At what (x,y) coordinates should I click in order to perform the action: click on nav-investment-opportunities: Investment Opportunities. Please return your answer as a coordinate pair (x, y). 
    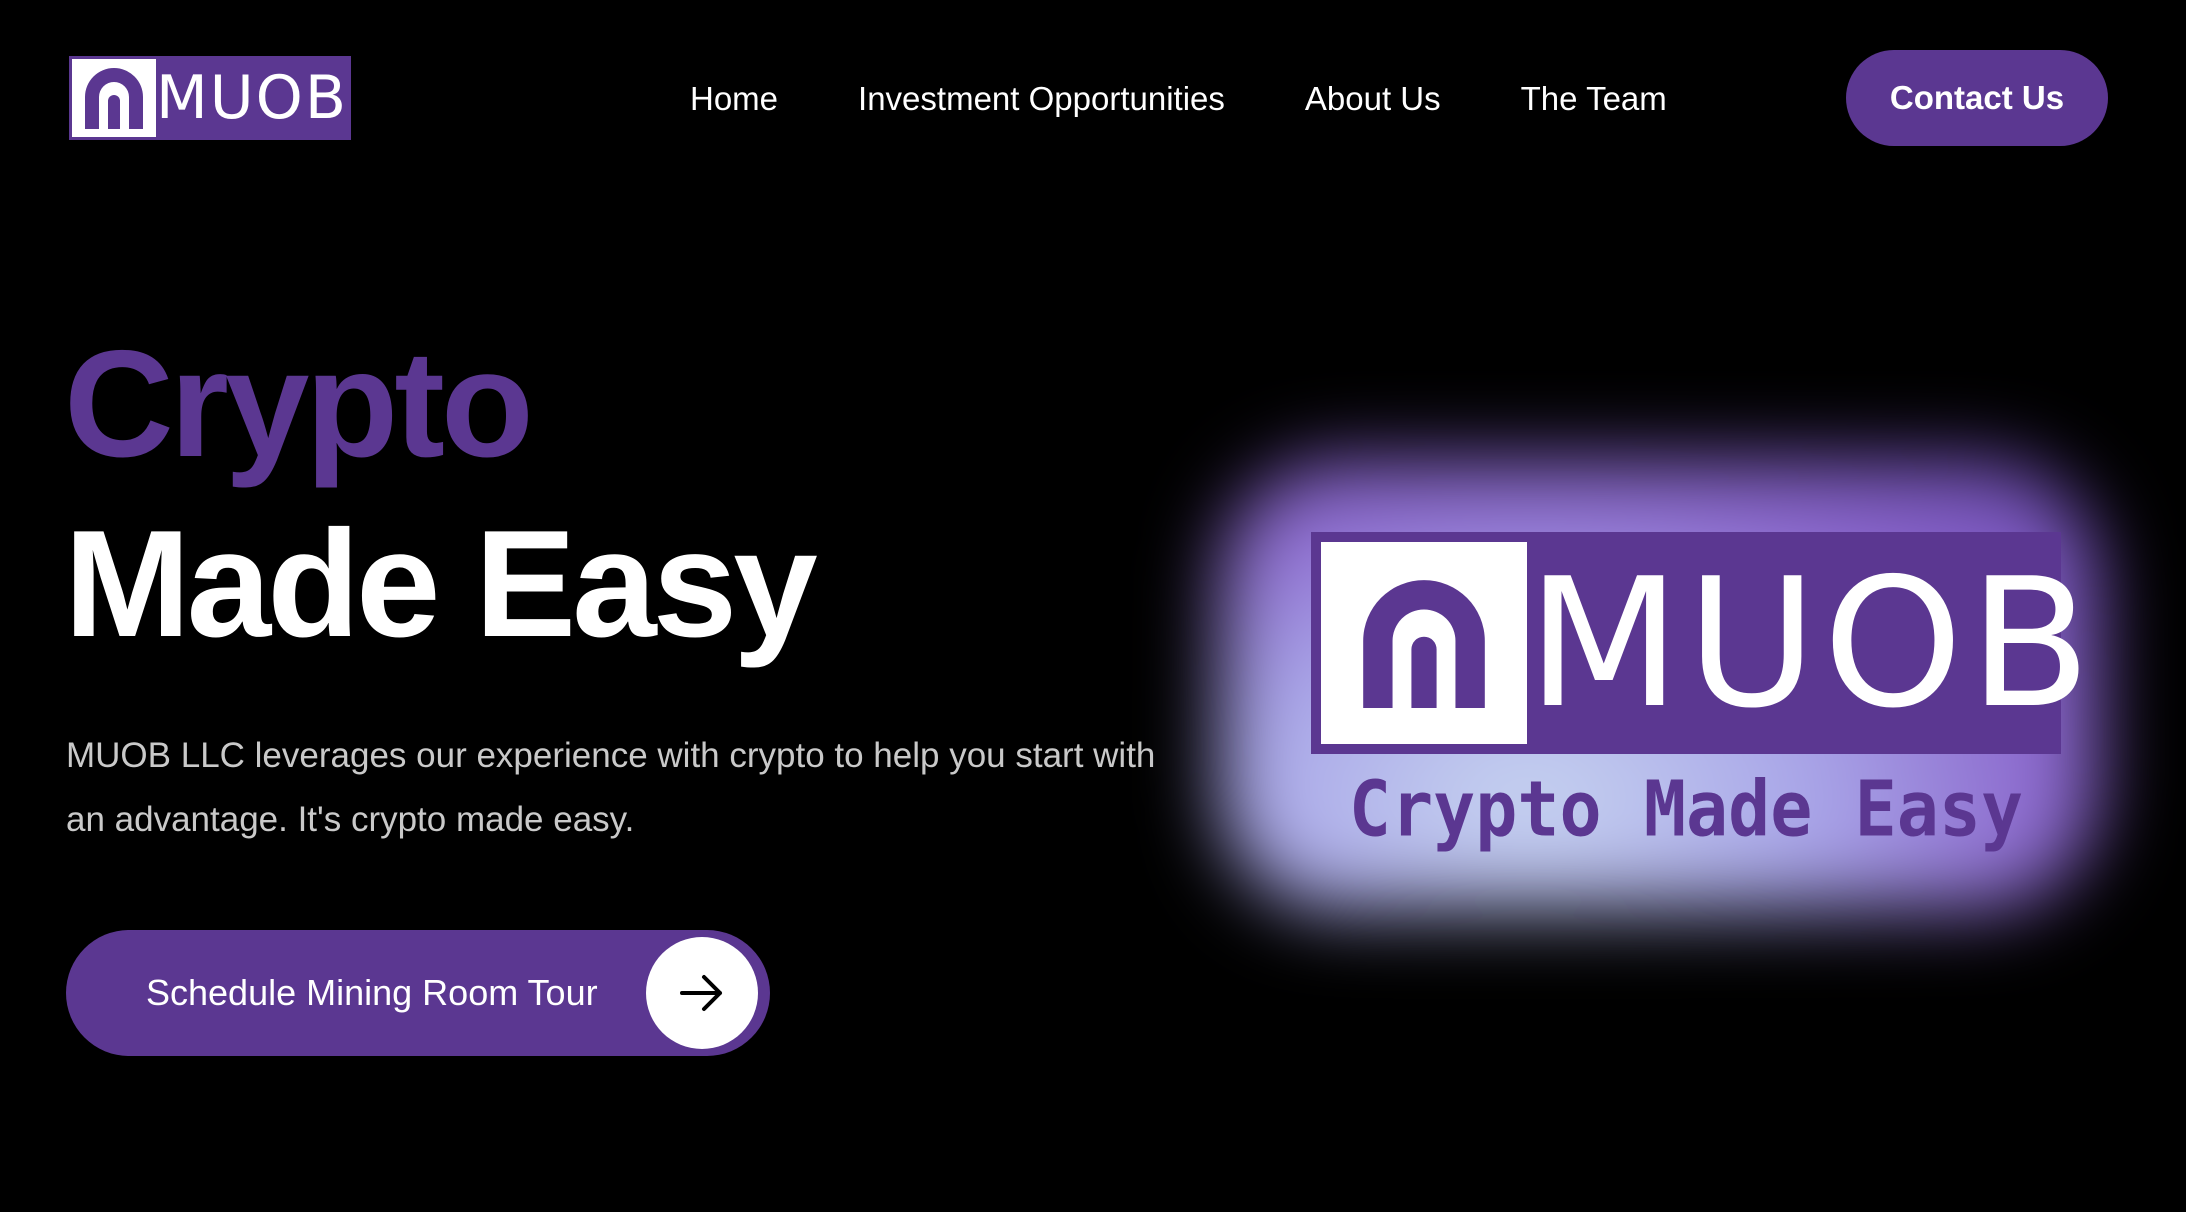
    Looking at the image, I should click on (1041, 99).